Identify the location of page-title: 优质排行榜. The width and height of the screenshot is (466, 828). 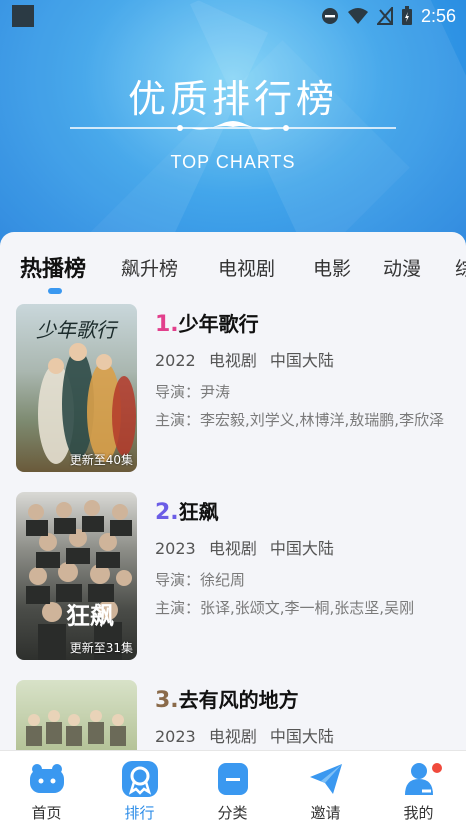
(232, 99).